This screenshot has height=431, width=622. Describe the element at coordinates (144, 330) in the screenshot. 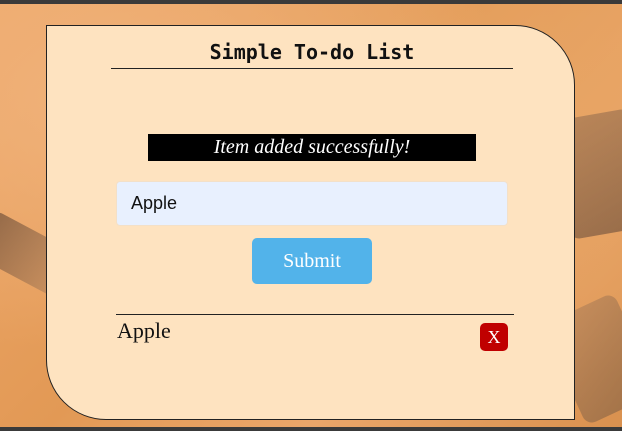

I see `list-item-label: Apple` at that location.